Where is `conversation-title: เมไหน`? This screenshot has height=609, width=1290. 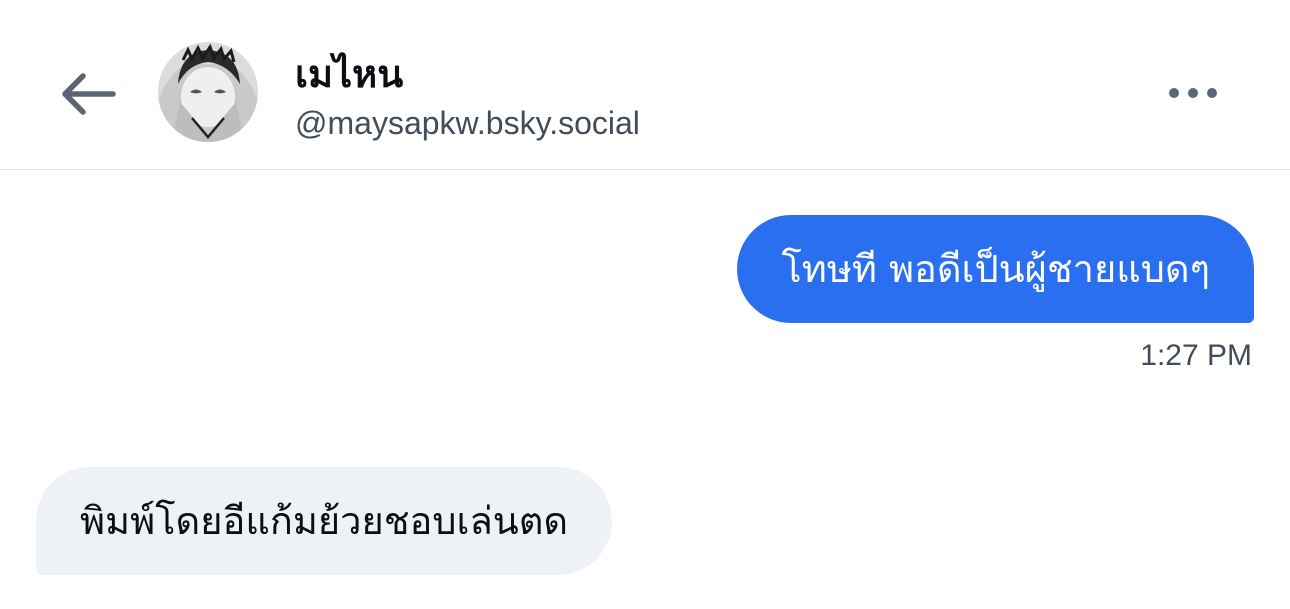 conversation-title: เมไหน is located at coordinates (349, 74).